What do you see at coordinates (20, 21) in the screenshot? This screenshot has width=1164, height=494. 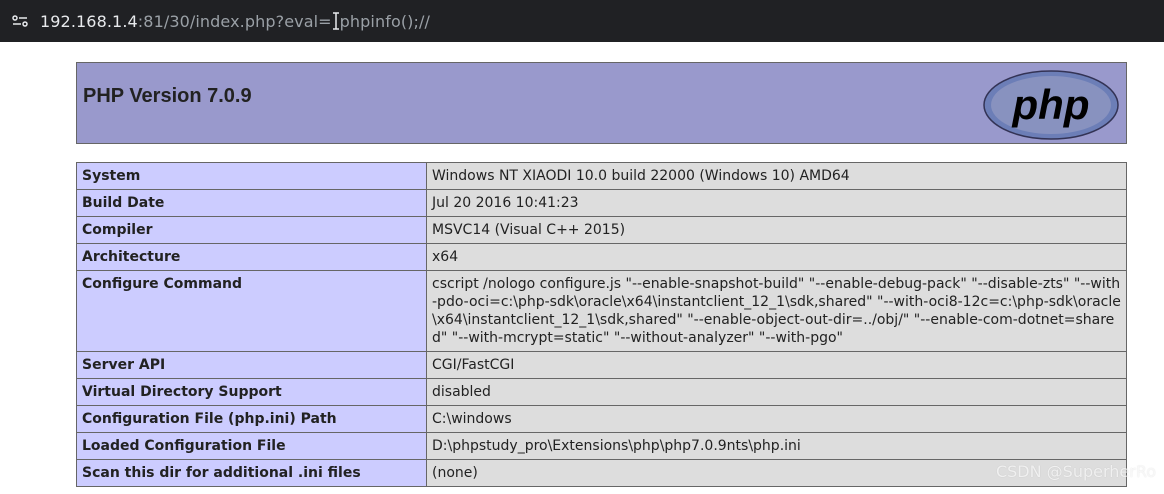 I see `site-settings-icon` at bounding box center [20, 21].